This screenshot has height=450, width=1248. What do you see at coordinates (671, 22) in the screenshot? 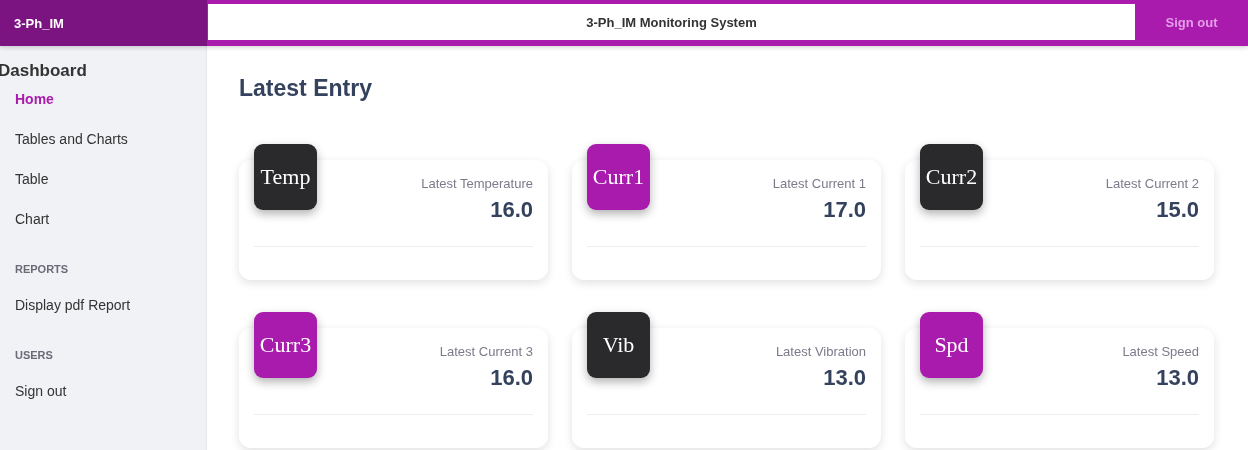
I see `header-title: 3-Ph_IM Monitoring System` at bounding box center [671, 22].